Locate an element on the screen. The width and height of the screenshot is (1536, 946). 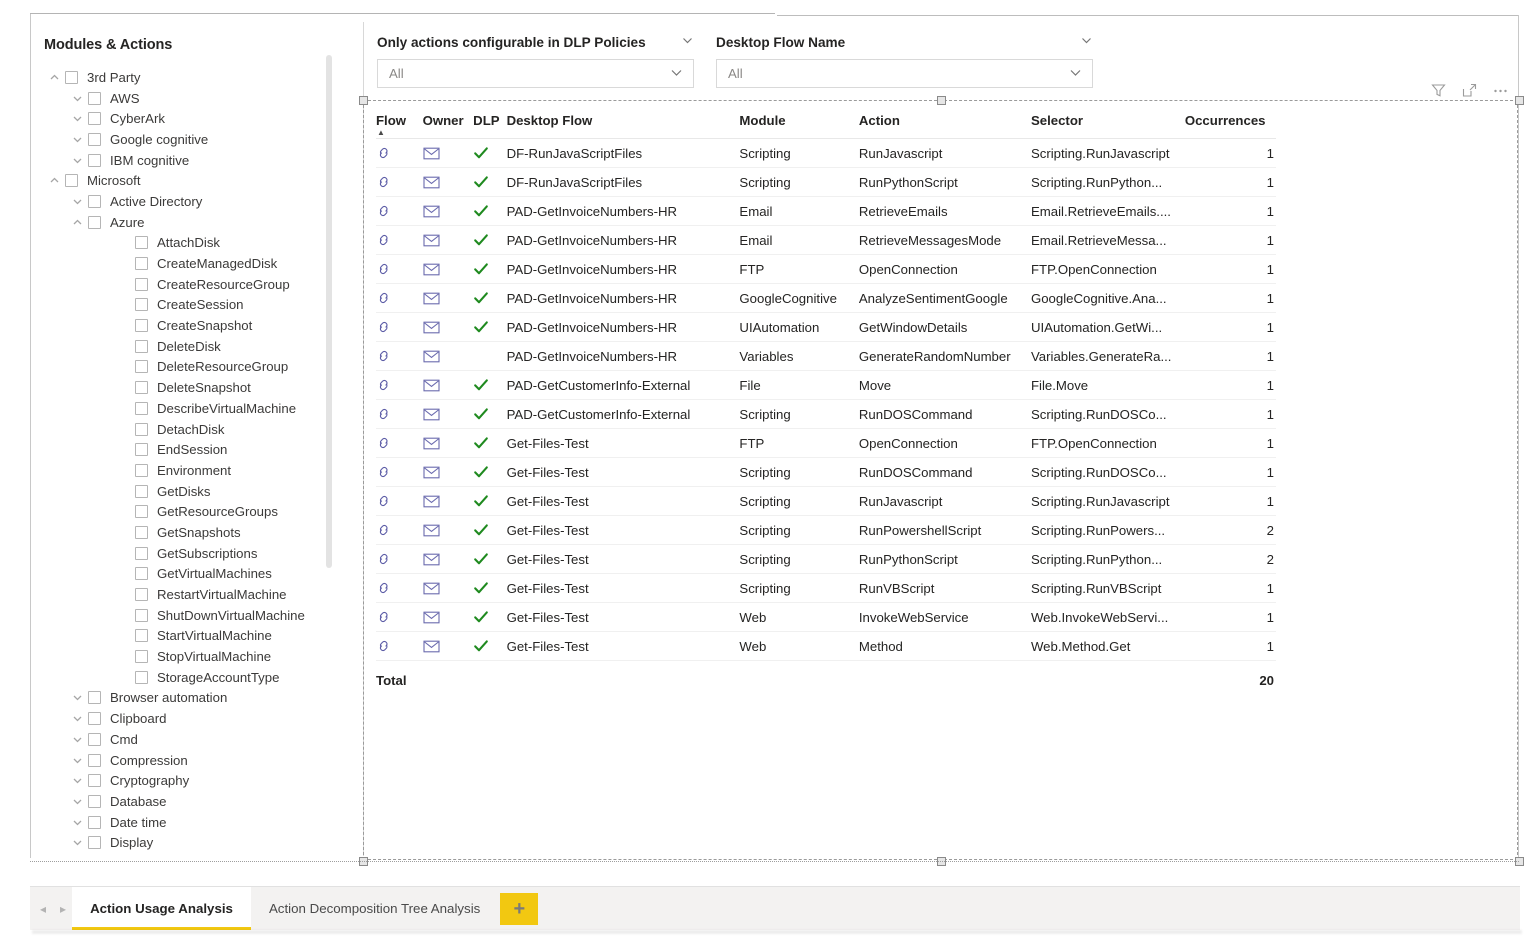
tree-node-createresourcegroup: CreateResourceGroup is located at coordinates (197, 284).